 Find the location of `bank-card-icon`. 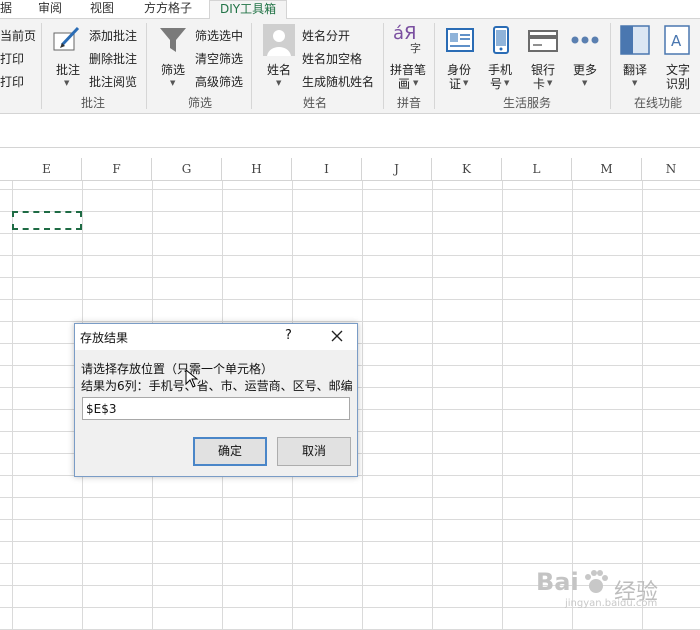

bank-card-icon is located at coordinates (543, 41).